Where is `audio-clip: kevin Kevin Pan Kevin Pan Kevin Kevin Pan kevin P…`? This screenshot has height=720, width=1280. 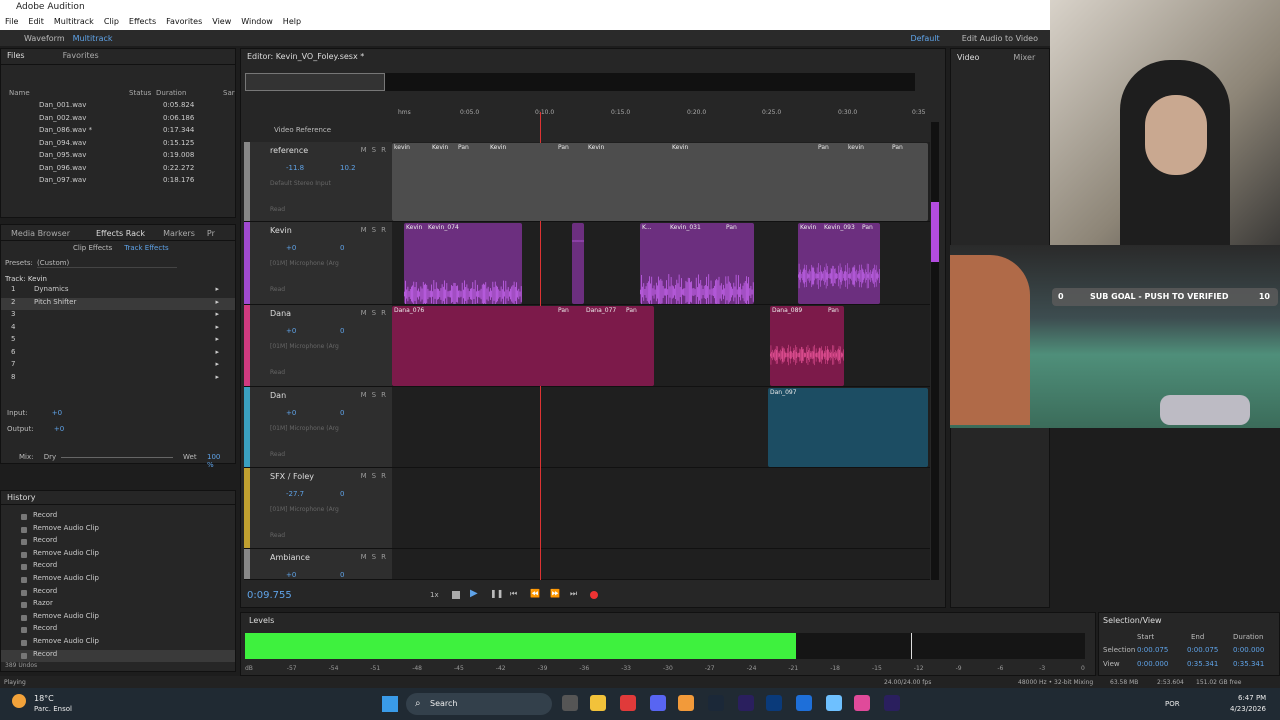 audio-clip: kevin Kevin Pan Kevin Pan Kevin Kevin Pan kevin P… is located at coordinates (660, 182).